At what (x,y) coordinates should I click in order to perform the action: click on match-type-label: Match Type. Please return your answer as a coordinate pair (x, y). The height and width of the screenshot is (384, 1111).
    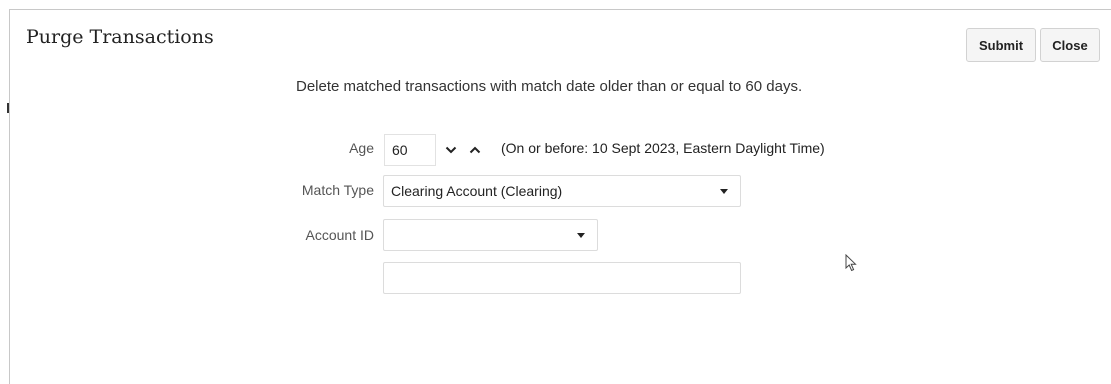
    Looking at the image, I should click on (337, 190).